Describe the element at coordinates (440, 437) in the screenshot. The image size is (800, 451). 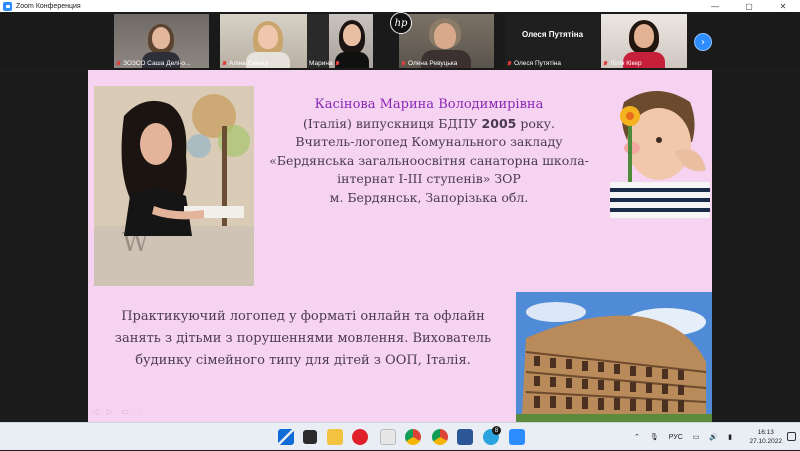
I see `chrome-profile-icon` at that location.